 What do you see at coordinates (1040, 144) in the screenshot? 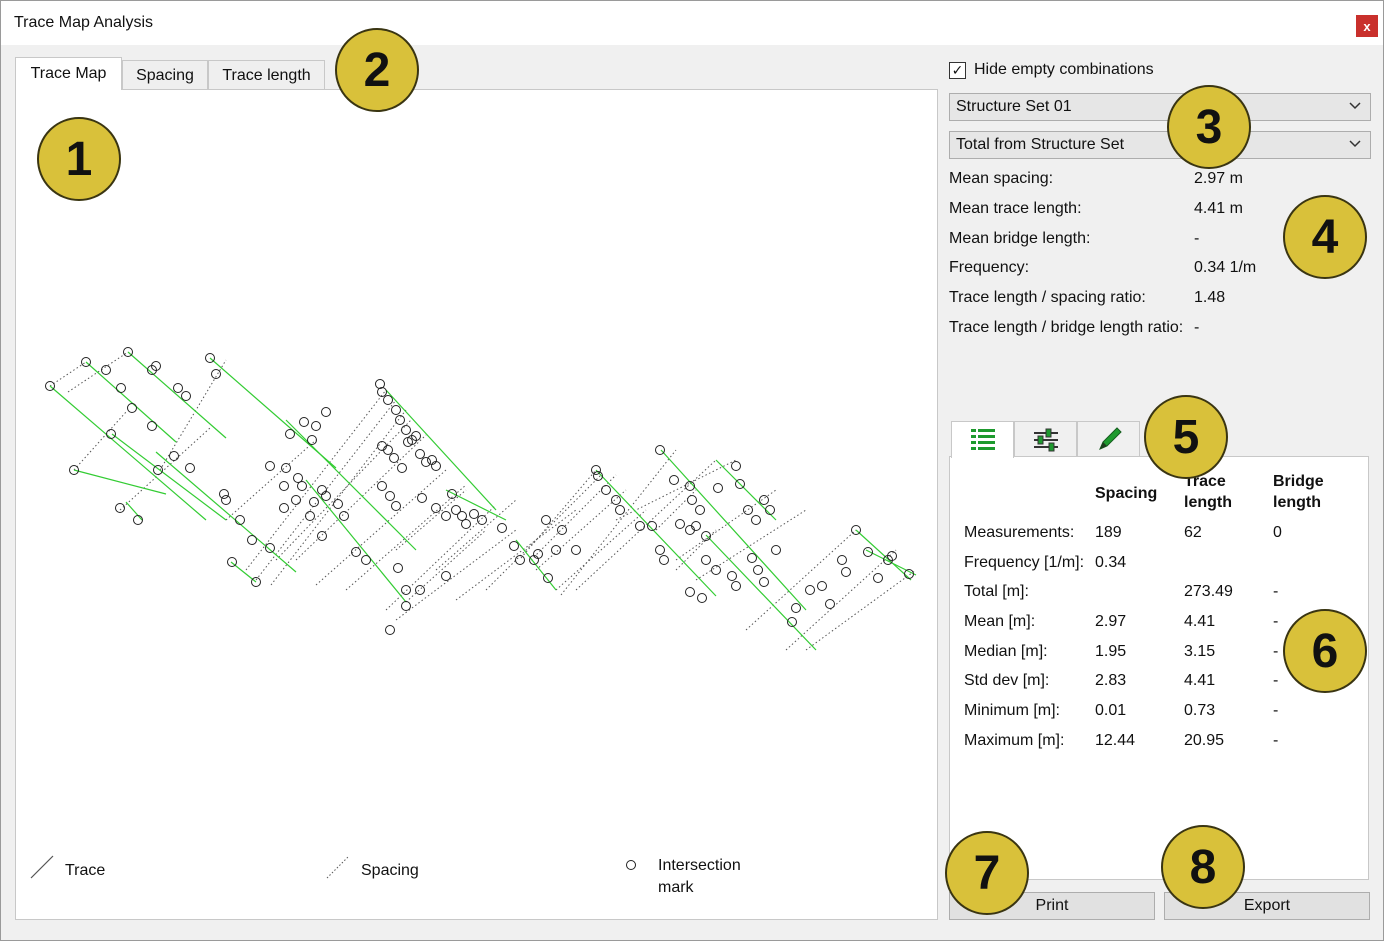
I see `subset-value: Total from Structure Set` at bounding box center [1040, 144].